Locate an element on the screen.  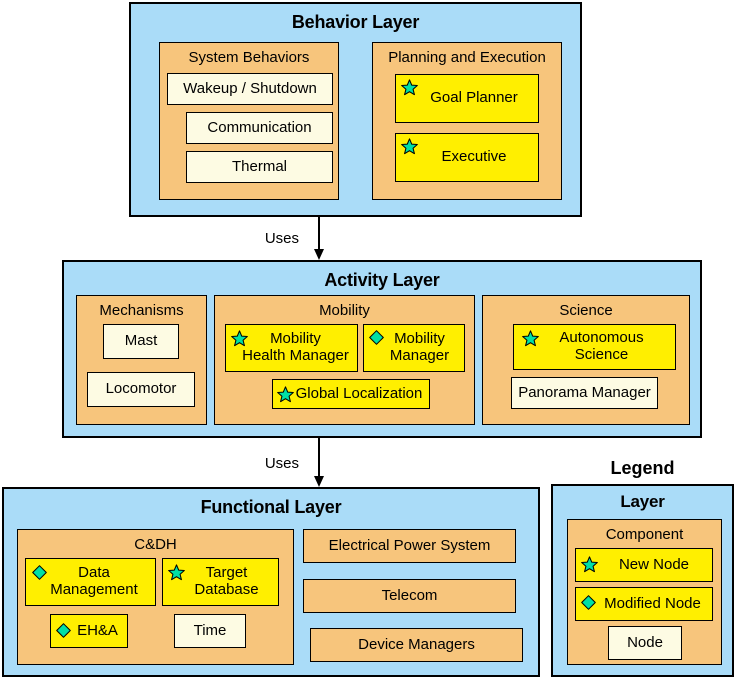
arrow-activity-to-functional is located at coordinates (319, 462).